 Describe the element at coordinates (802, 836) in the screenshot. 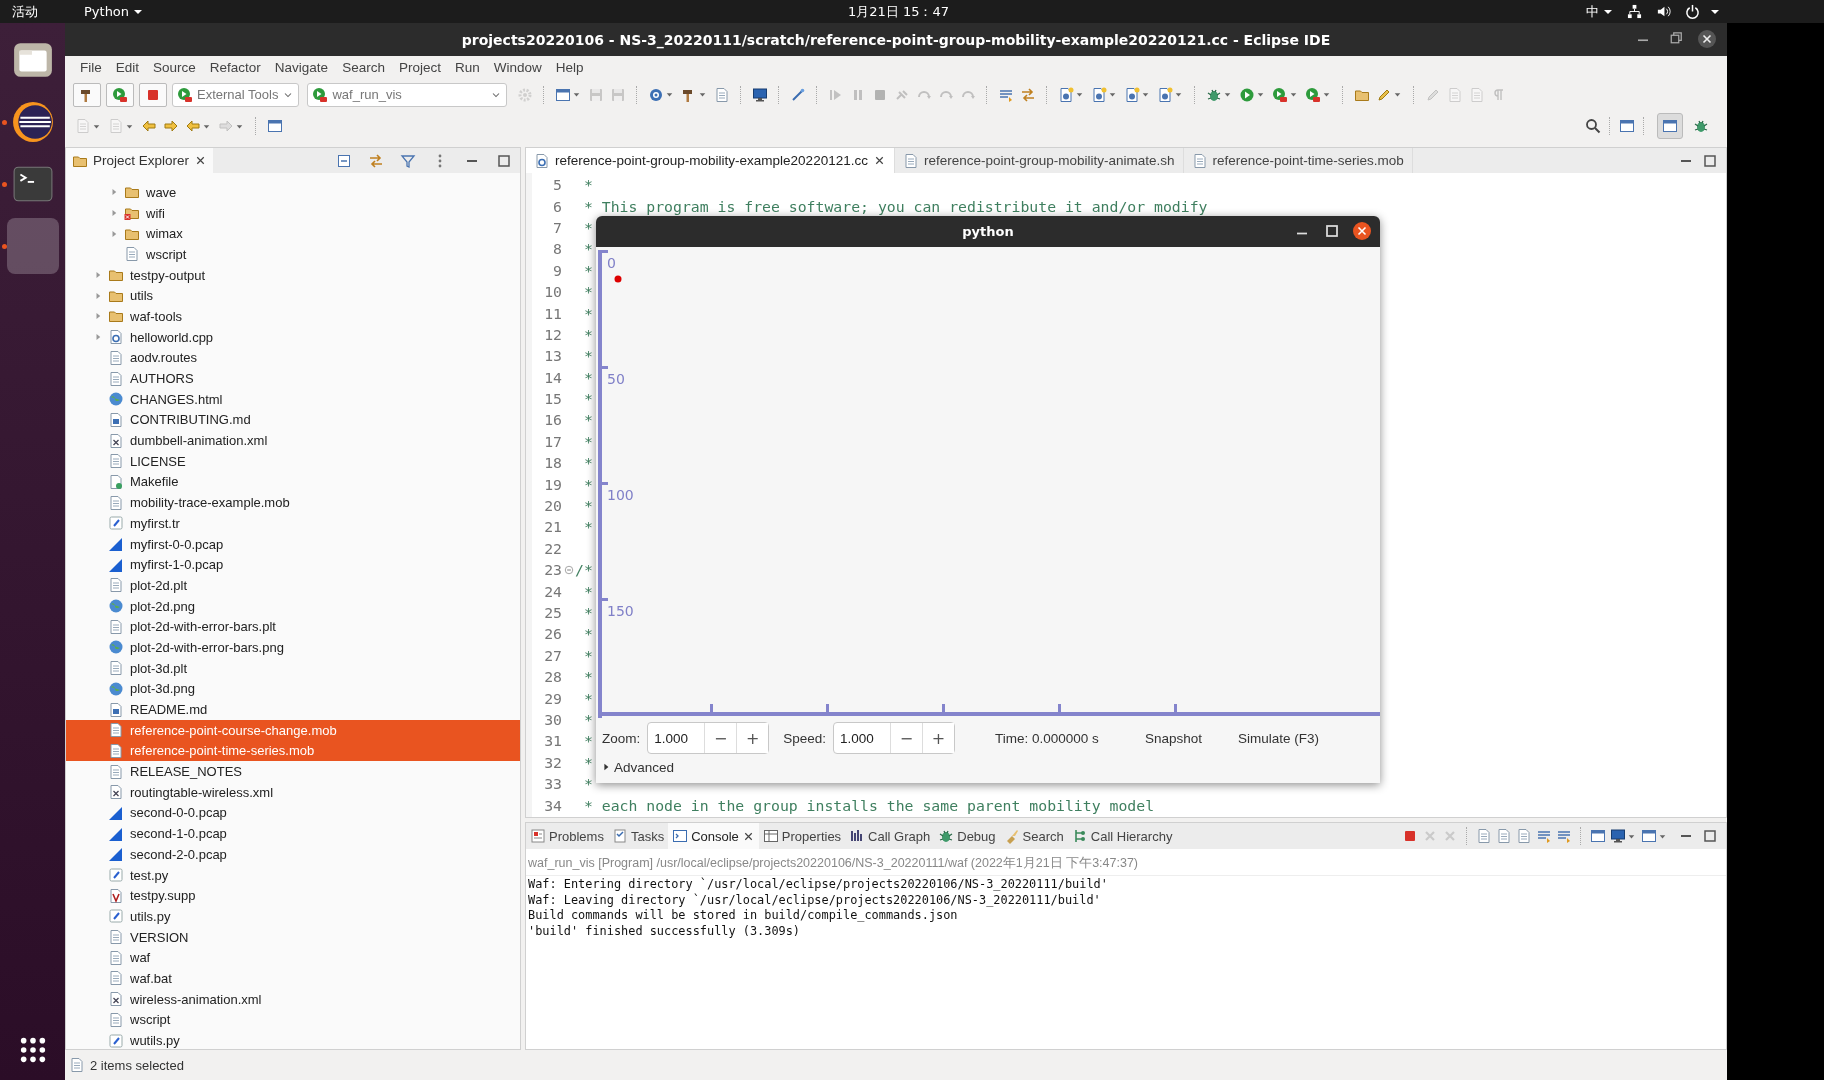

I see `view-tab: Properties` at that location.